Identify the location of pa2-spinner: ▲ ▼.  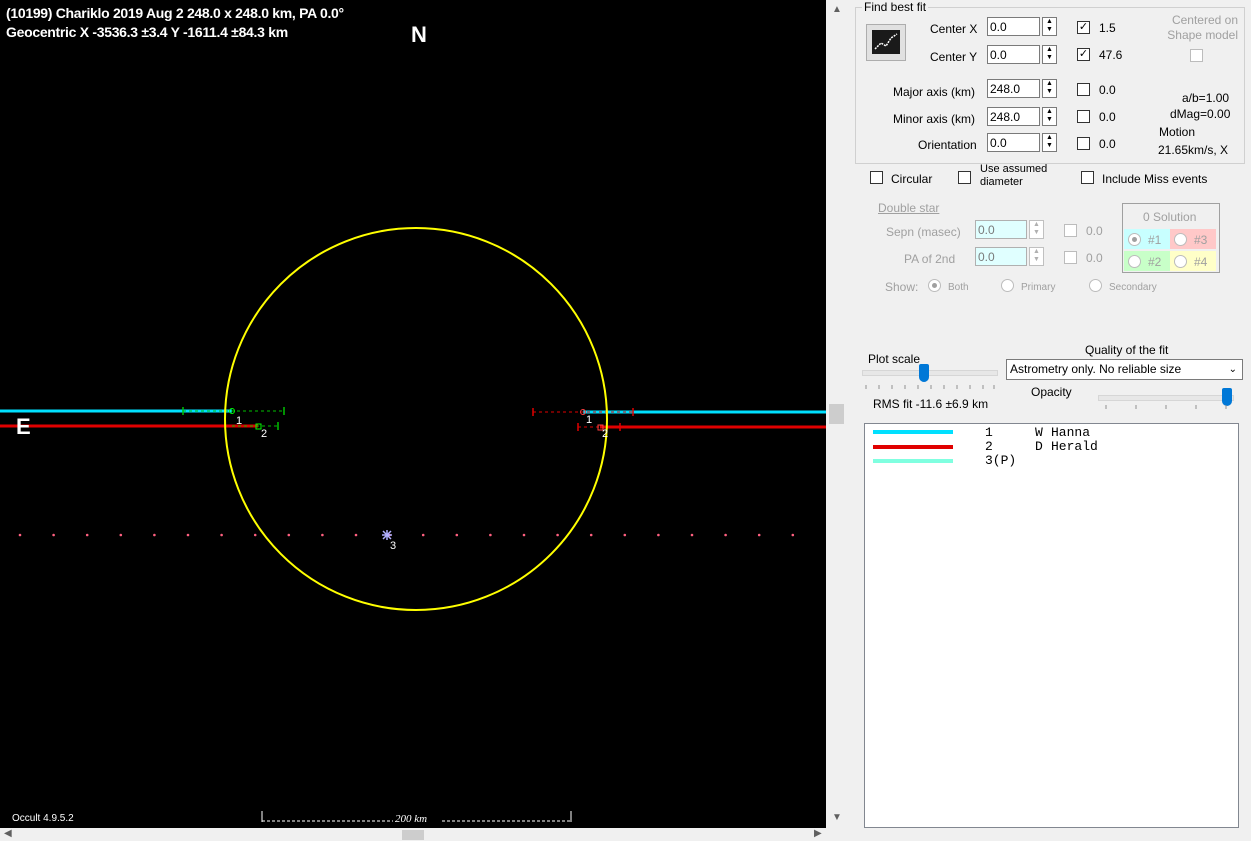
(1036, 256).